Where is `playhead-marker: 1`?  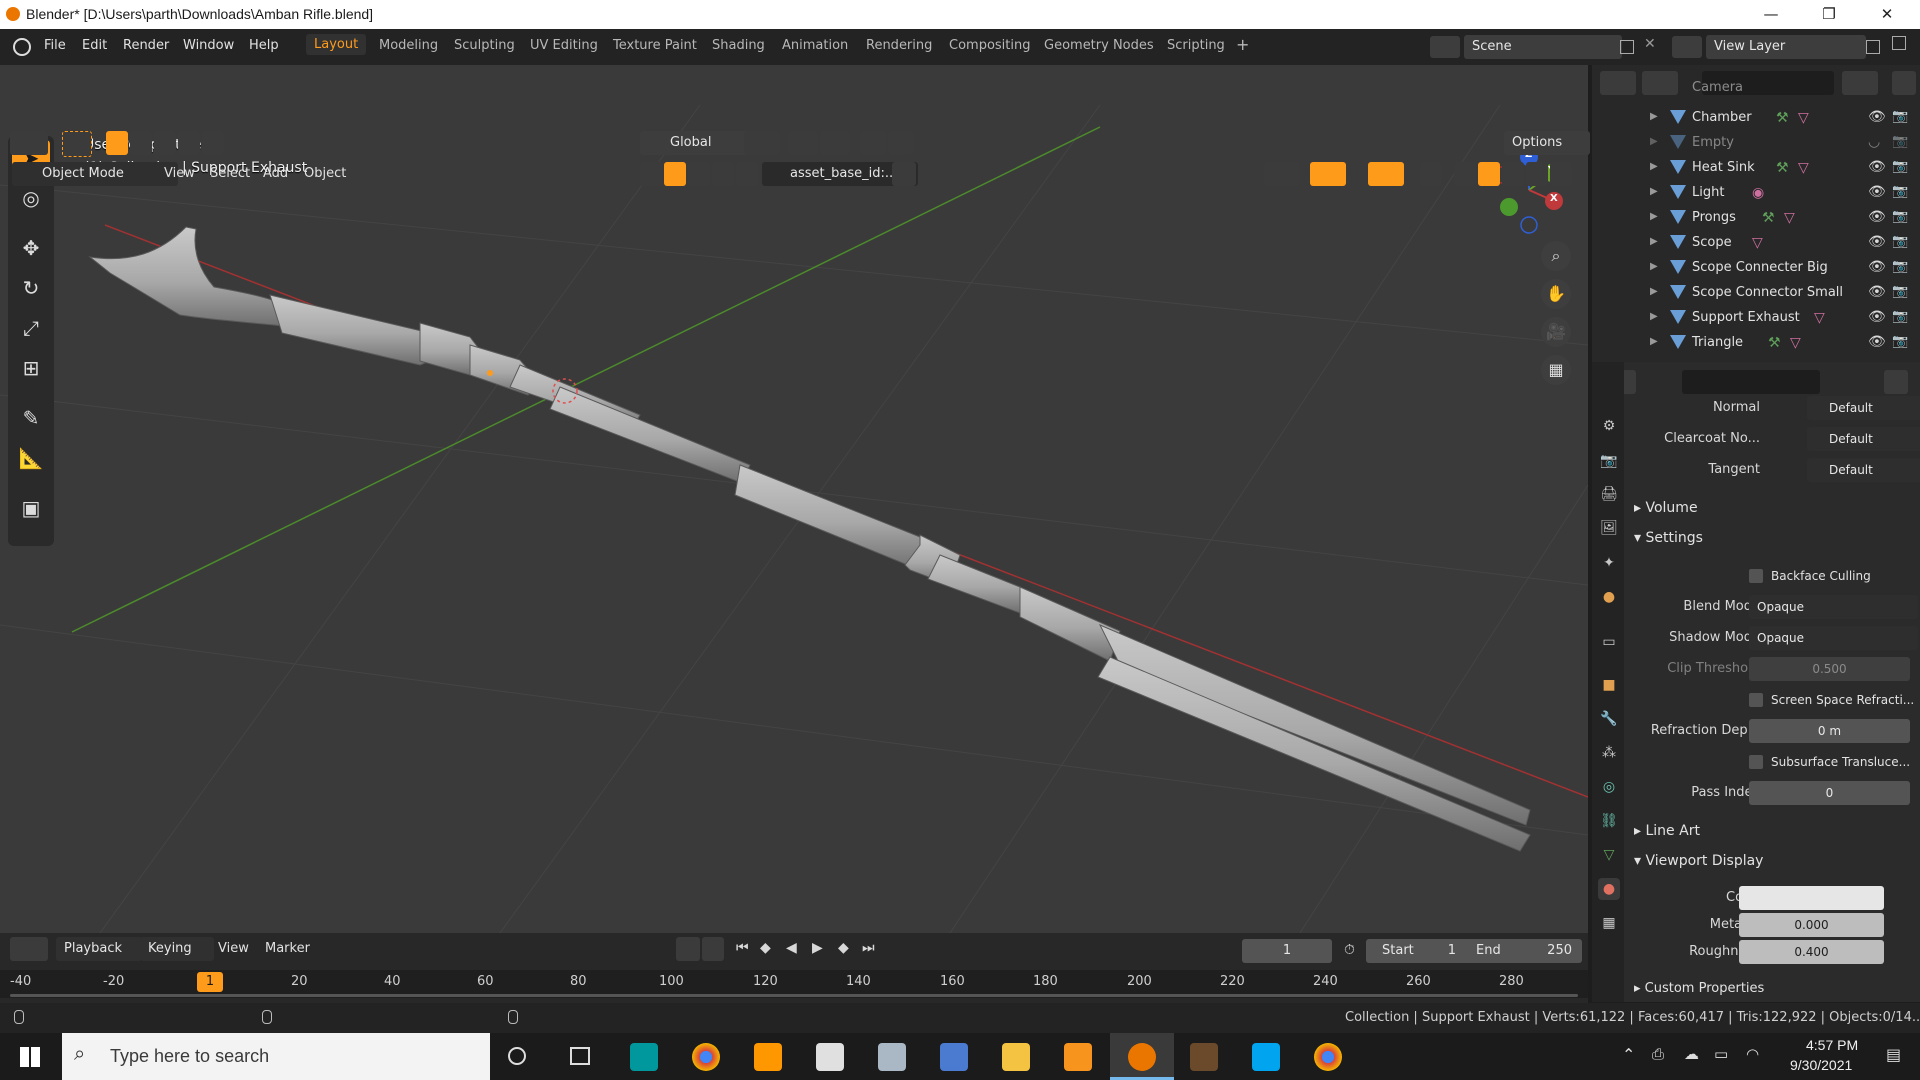 playhead-marker: 1 is located at coordinates (210, 982).